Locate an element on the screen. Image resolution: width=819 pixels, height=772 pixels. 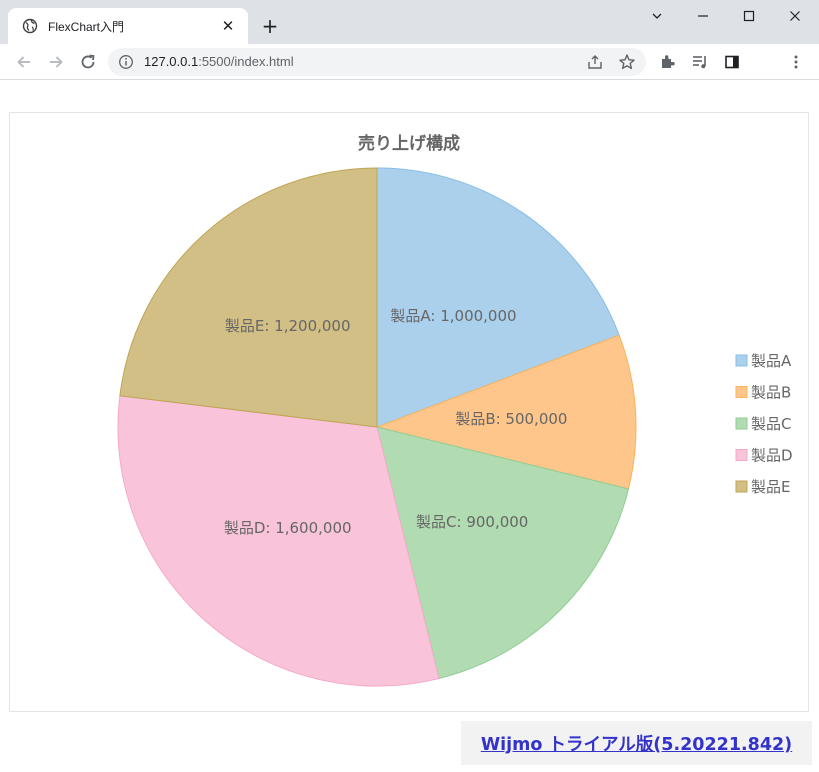
address-bar: 127.0.0.1:5500/index.html is located at coordinates (377, 62).